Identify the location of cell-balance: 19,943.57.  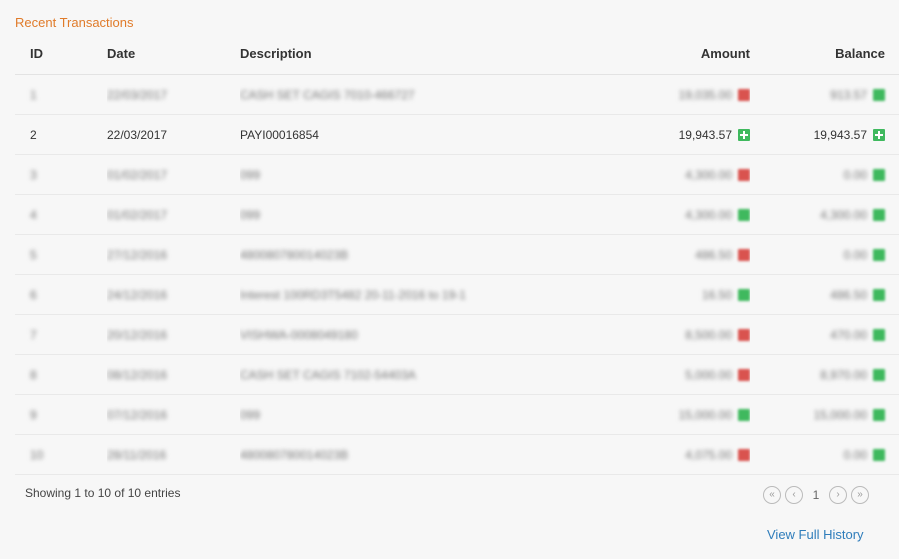
(824, 134).